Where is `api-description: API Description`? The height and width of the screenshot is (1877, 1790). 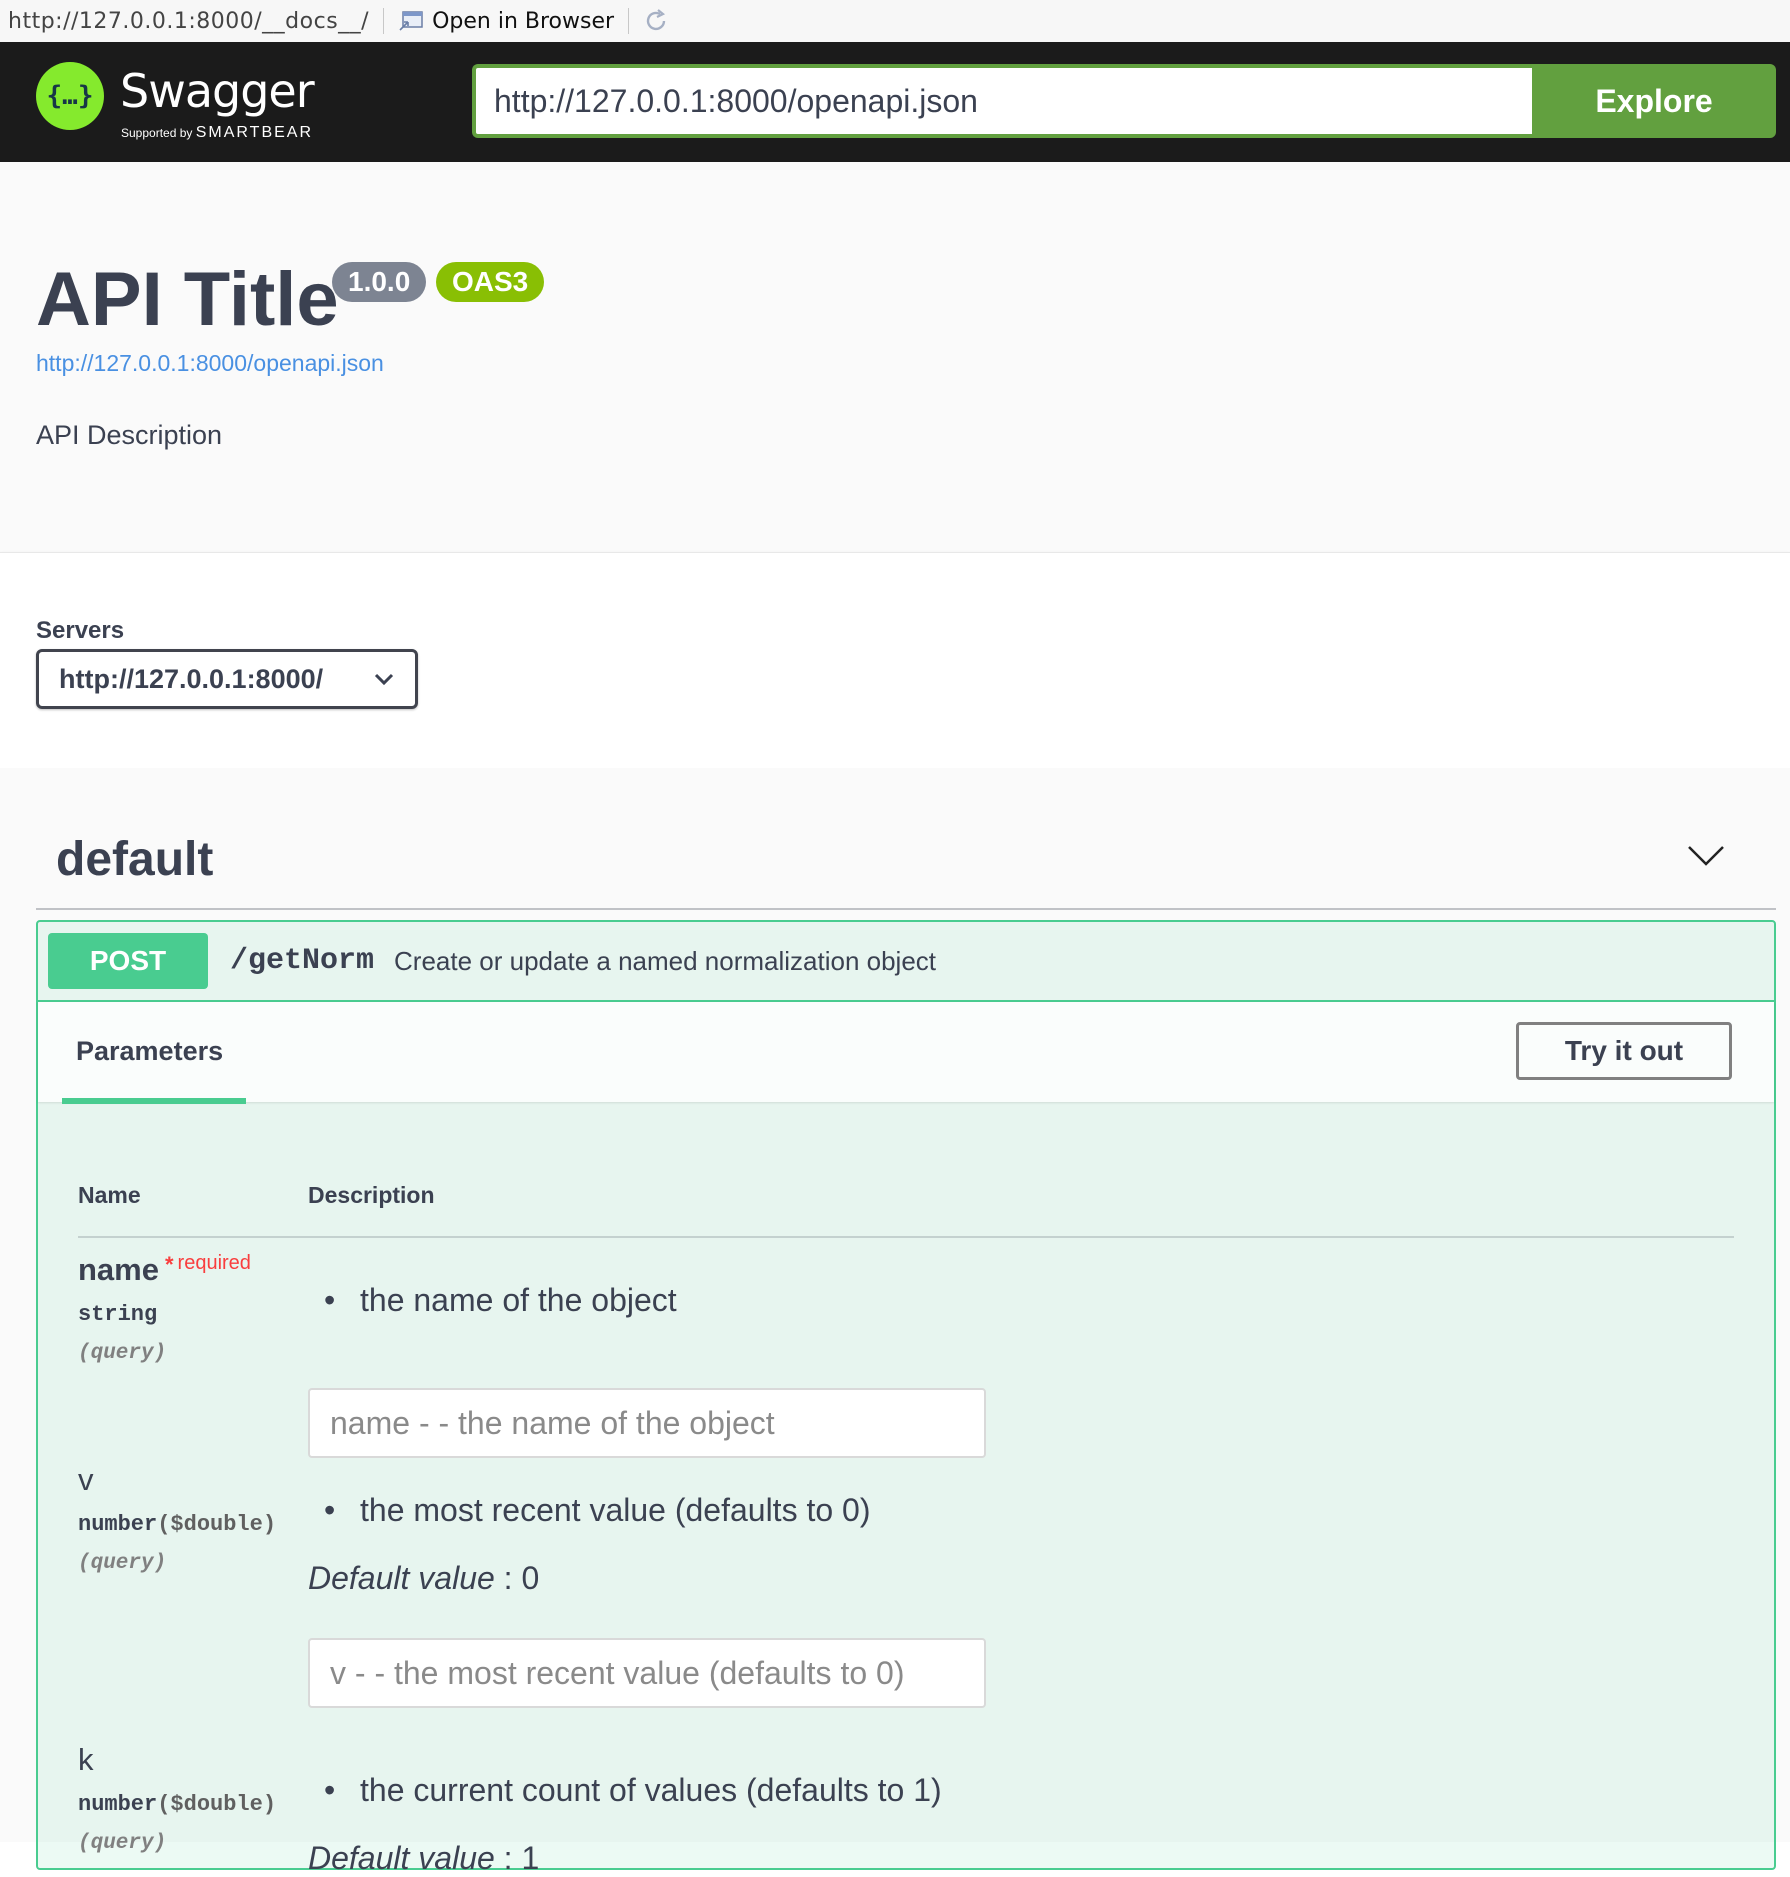
api-description: API Description is located at coordinates (129, 435).